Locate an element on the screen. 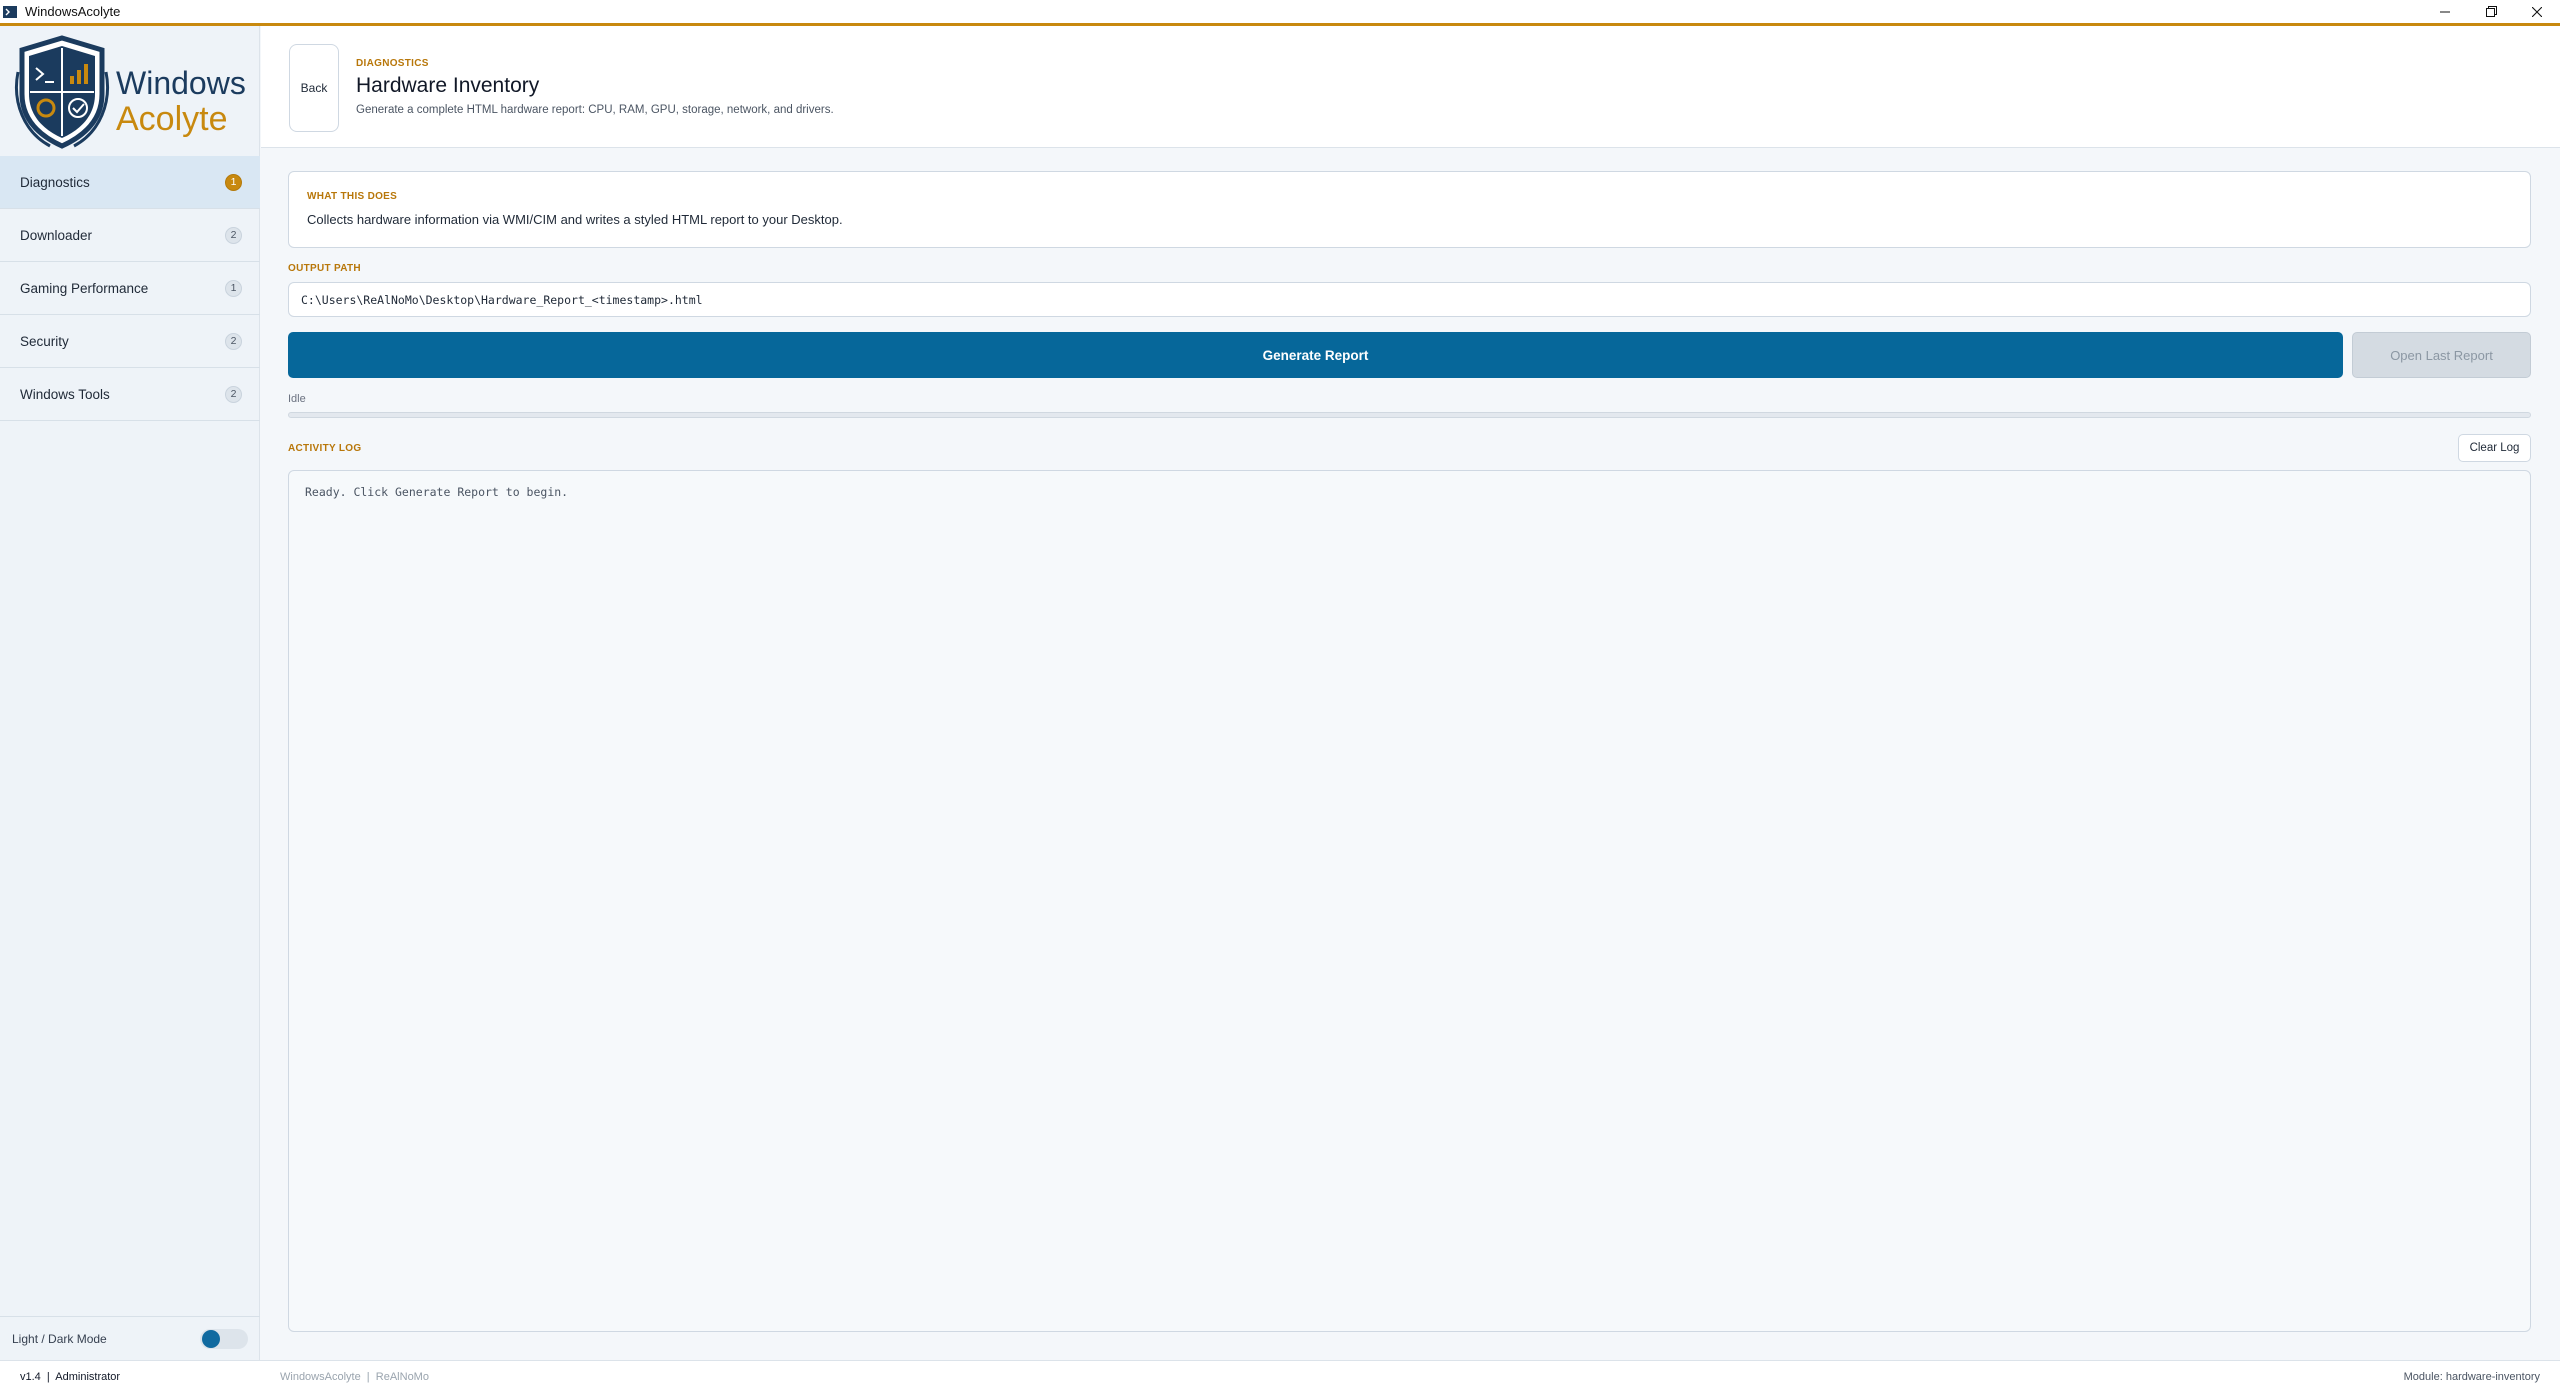 This screenshot has height=1392, width=2560. app-credit: WindowsAcolyte | ReAlNoMo is located at coordinates (354, 1377).